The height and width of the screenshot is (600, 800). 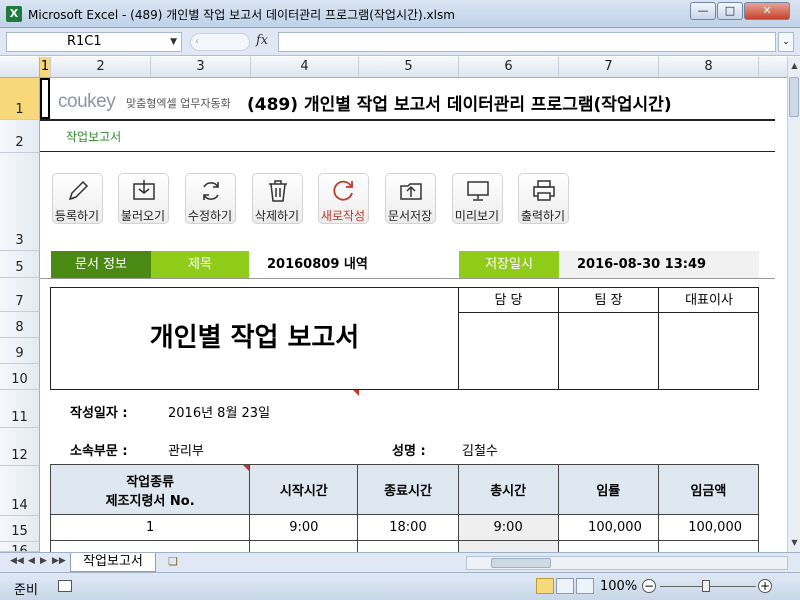 I want to click on table-header-row: 작업종류 제조지령서 No. 시작시간 종료시간 총시간 임률 임금액, so click(x=404, y=489).